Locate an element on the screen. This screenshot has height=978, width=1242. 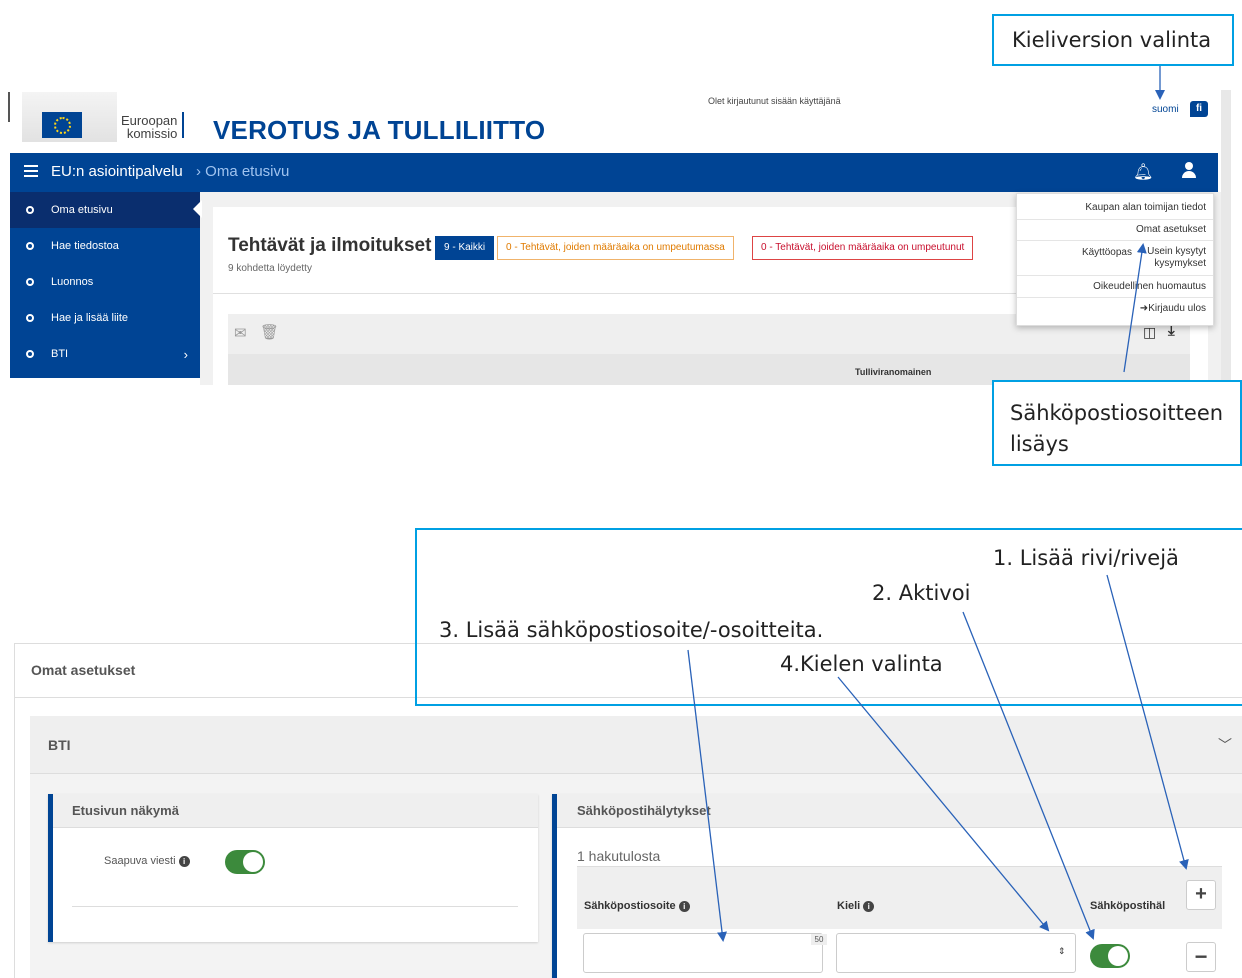
arrow-my-settings is located at coordinates (1135, 308).